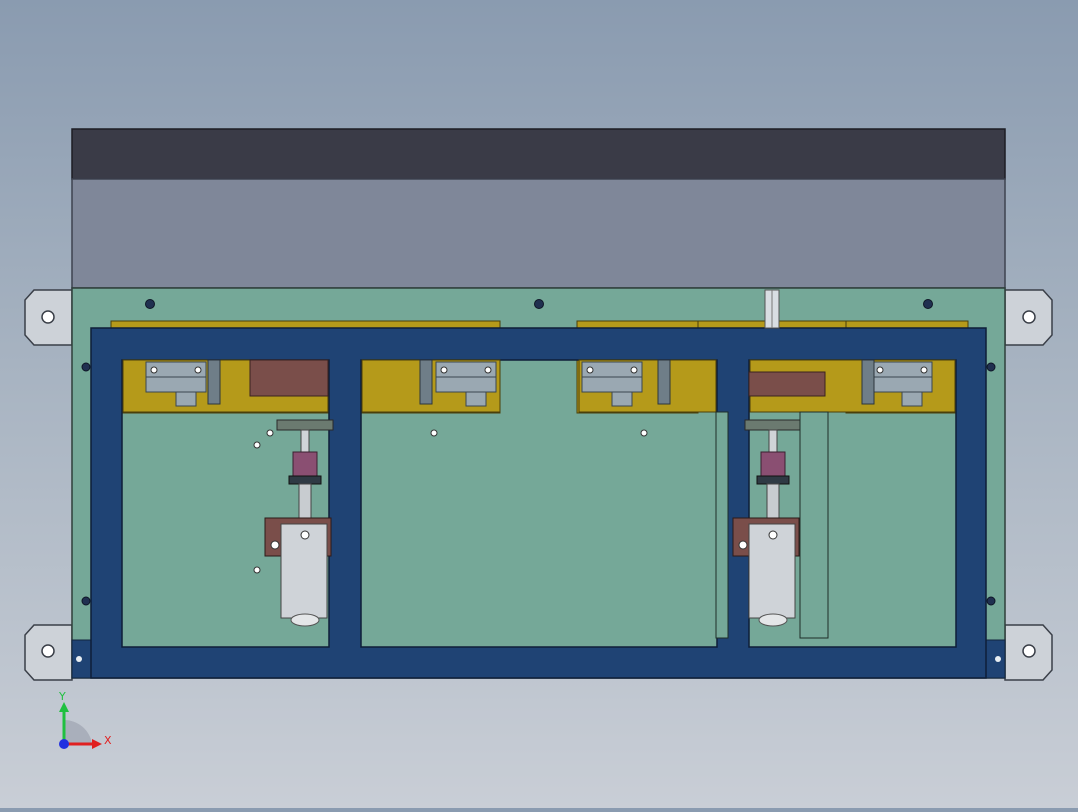  What do you see at coordinates (78, 731) in the screenshot?
I see `triad-arc` at bounding box center [78, 731].